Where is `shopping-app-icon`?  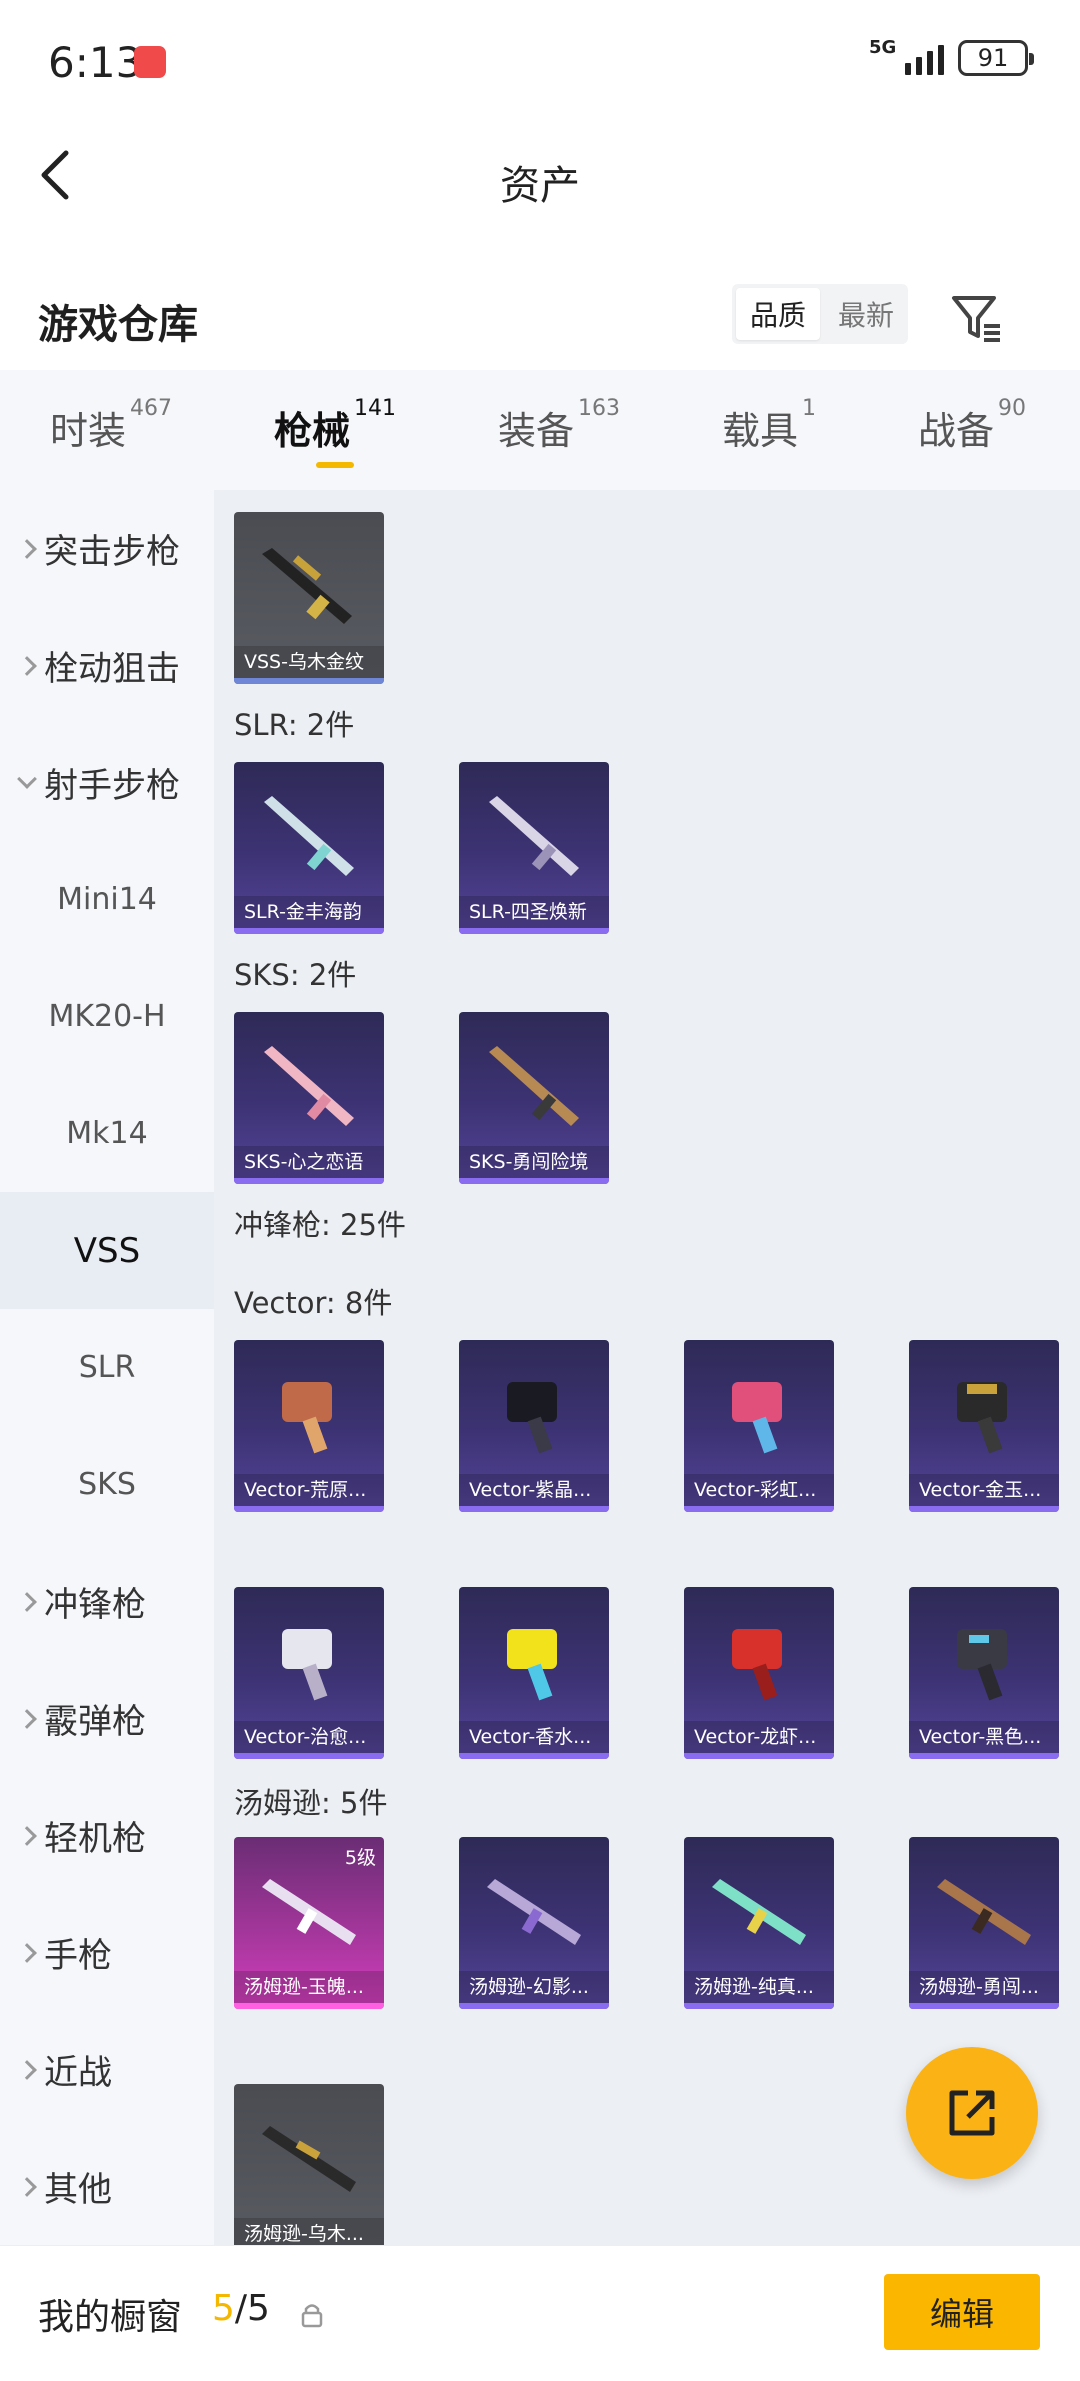
shopping-app-icon is located at coordinates (150, 62).